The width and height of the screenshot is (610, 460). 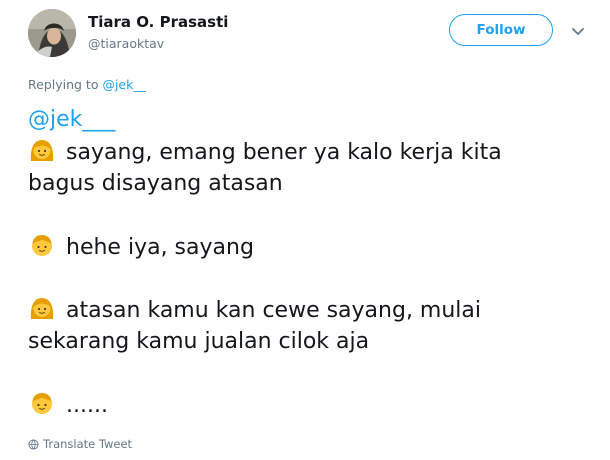 I want to click on follow-button: Follow, so click(x=501, y=30).